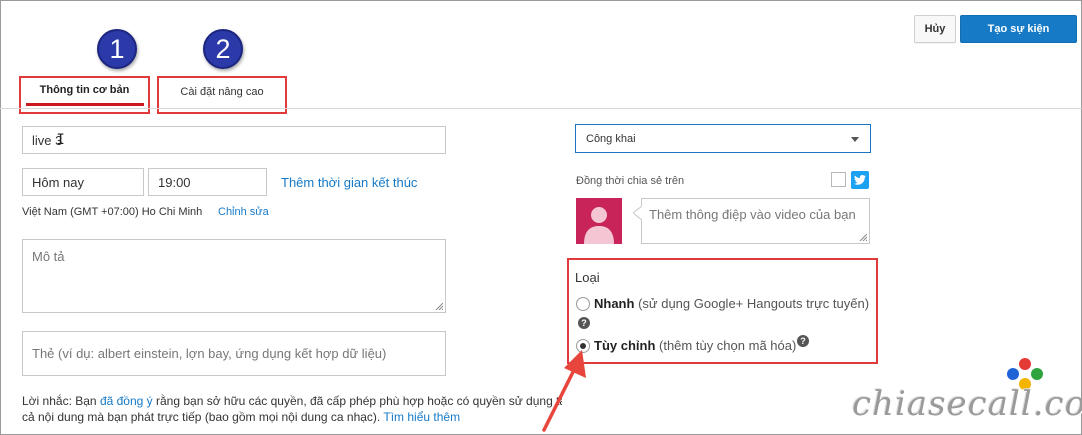  What do you see at coordinates (126, 401) in the screenshot?
I see `agreed-link: đã đồng ý` at bounding box center [126, 401].